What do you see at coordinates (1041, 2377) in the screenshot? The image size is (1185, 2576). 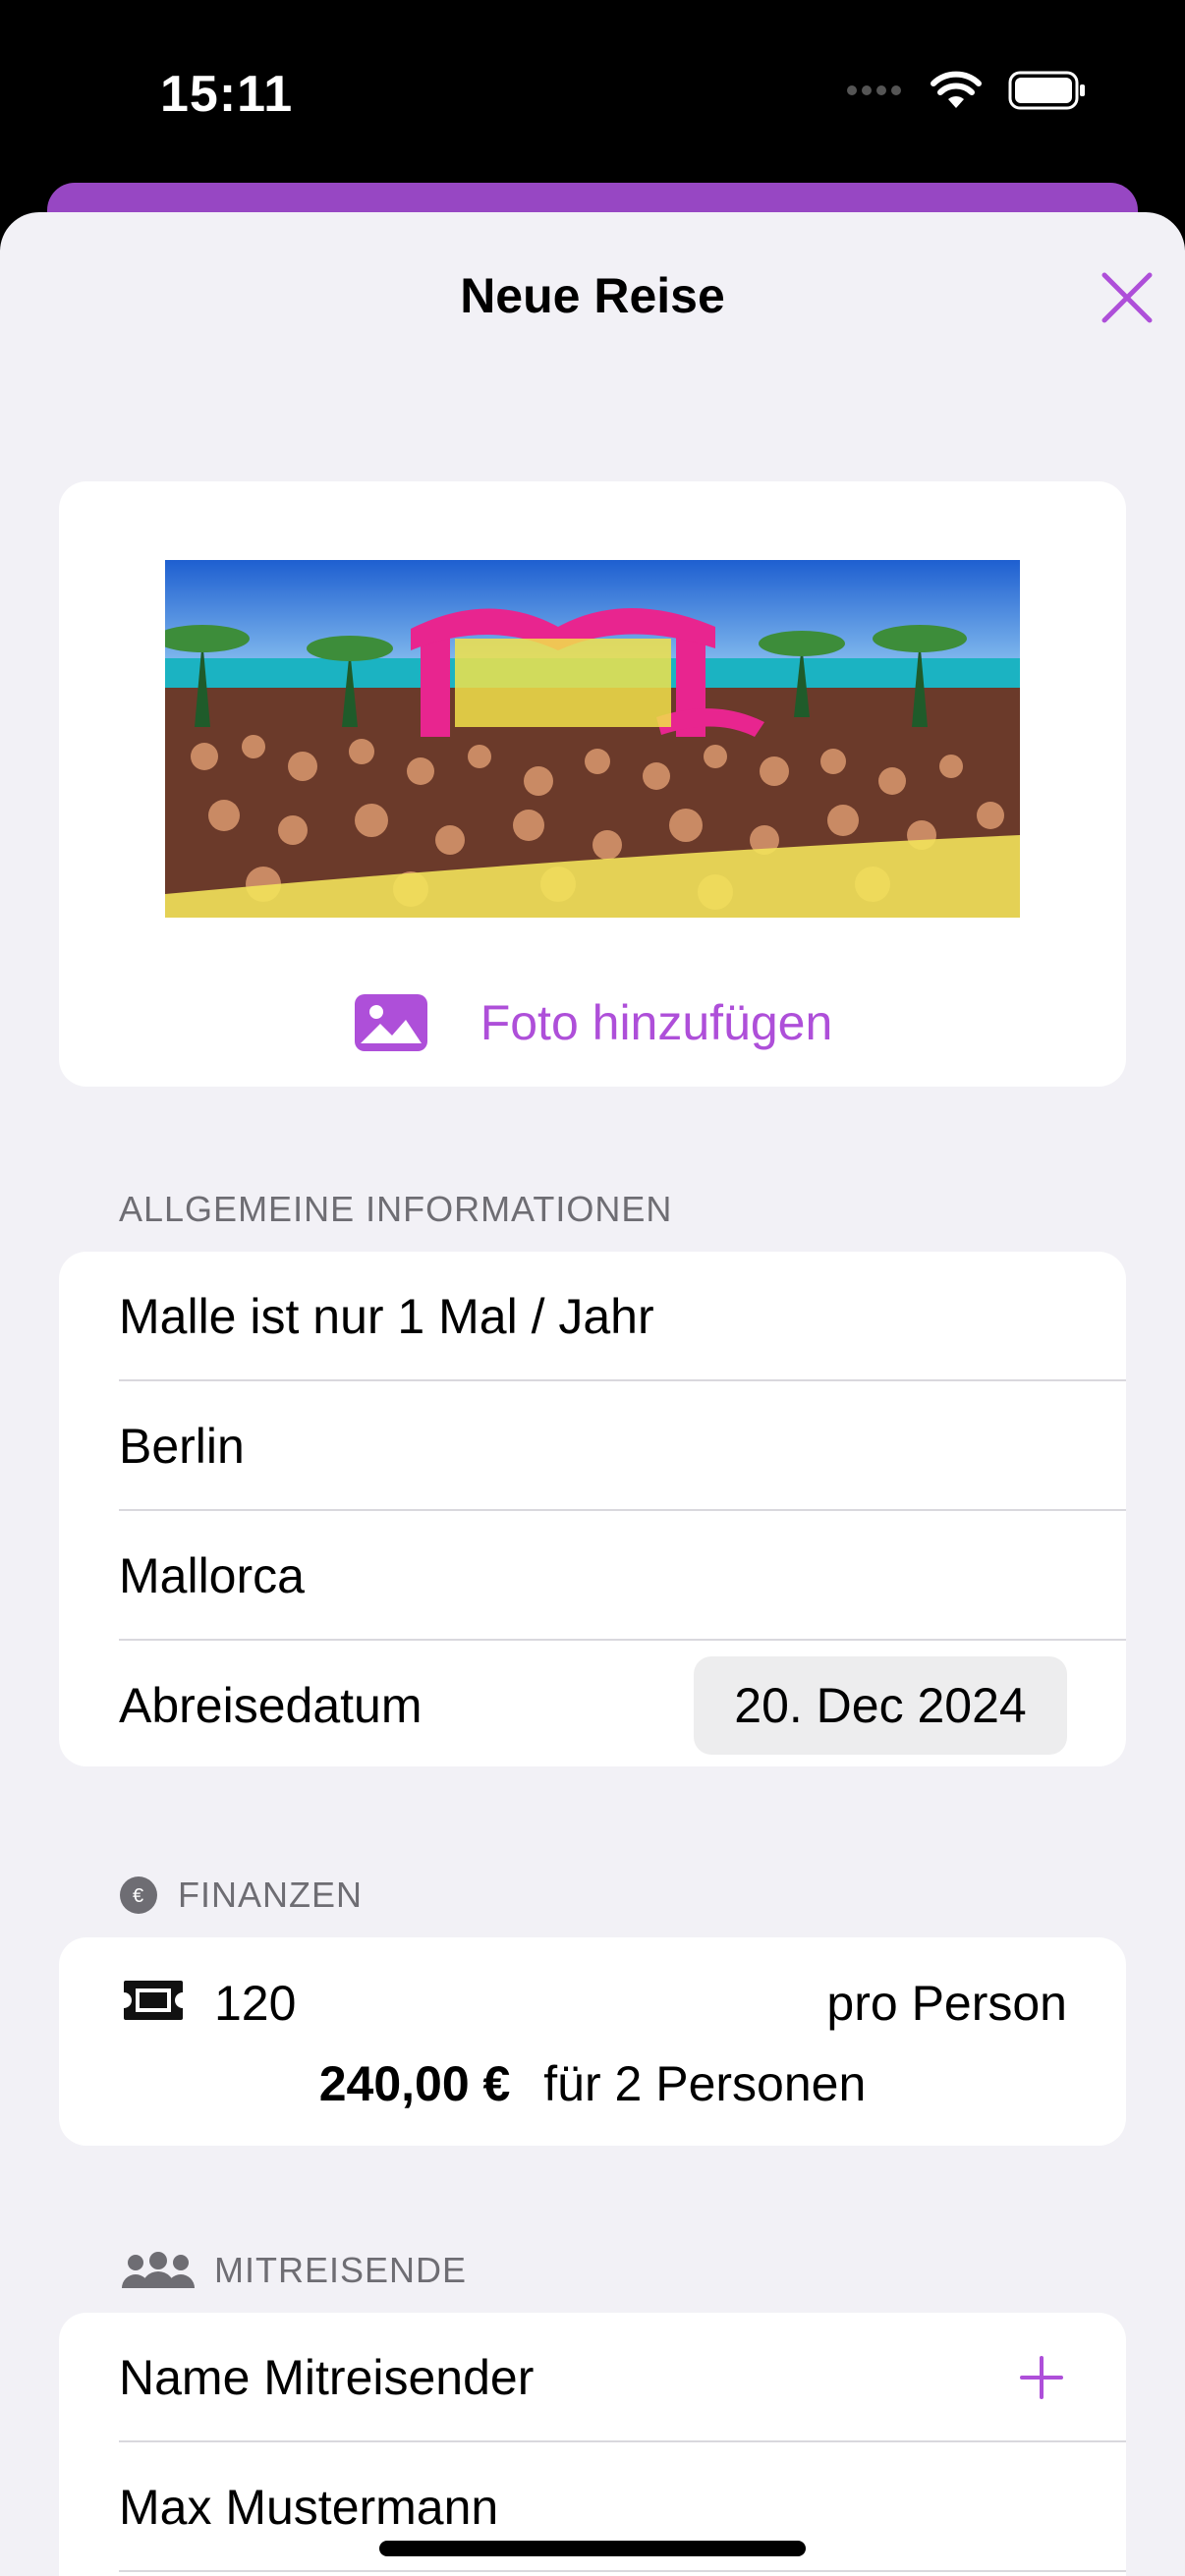 I see `add-icon` at bounding box center [1041, 2377].